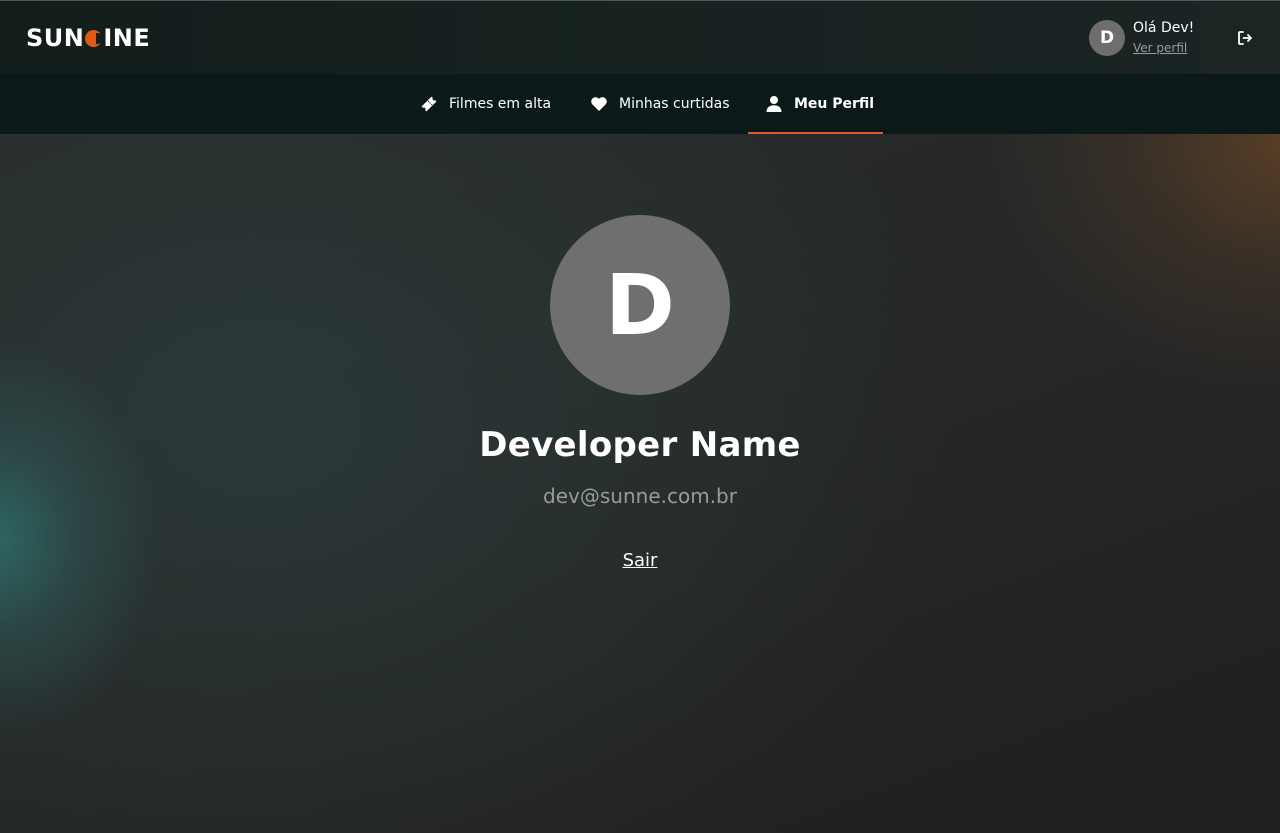 This screenshot has height=833, width=1280. I want to click on logo: SUN INE, so click(88, 38).